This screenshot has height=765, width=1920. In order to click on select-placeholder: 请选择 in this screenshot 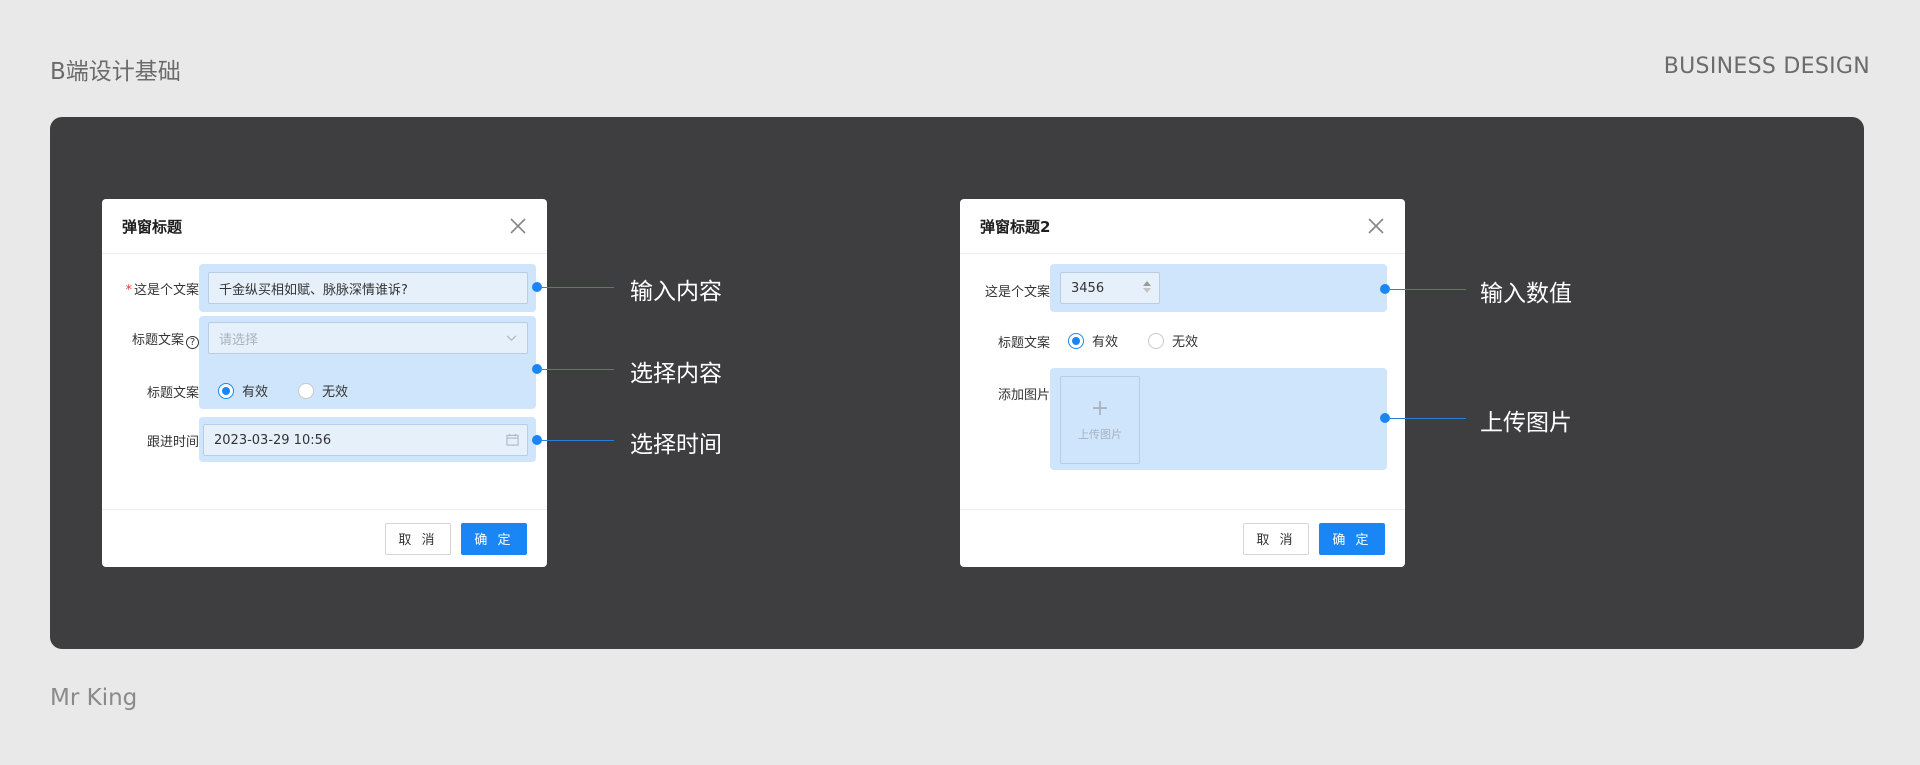, I will do `click(239, 340)`.